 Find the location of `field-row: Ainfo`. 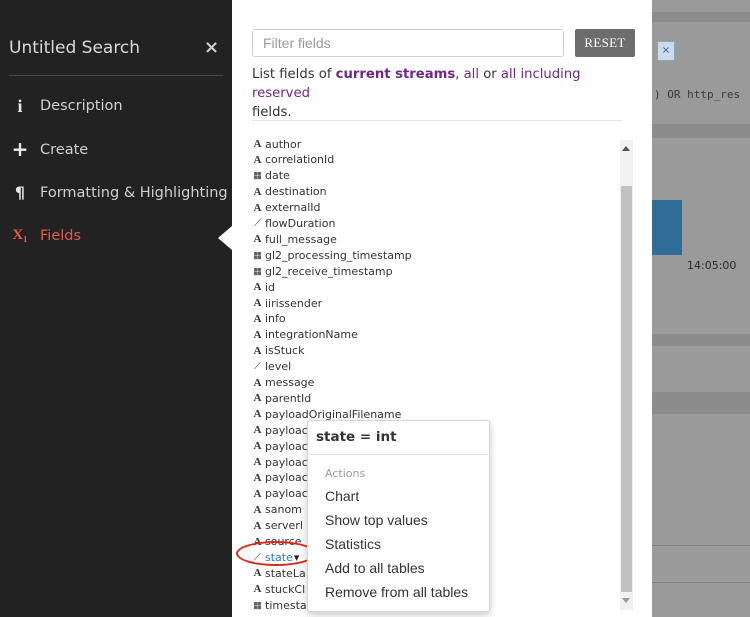

field-row: Ainfo is located at coordinates (269, 319).